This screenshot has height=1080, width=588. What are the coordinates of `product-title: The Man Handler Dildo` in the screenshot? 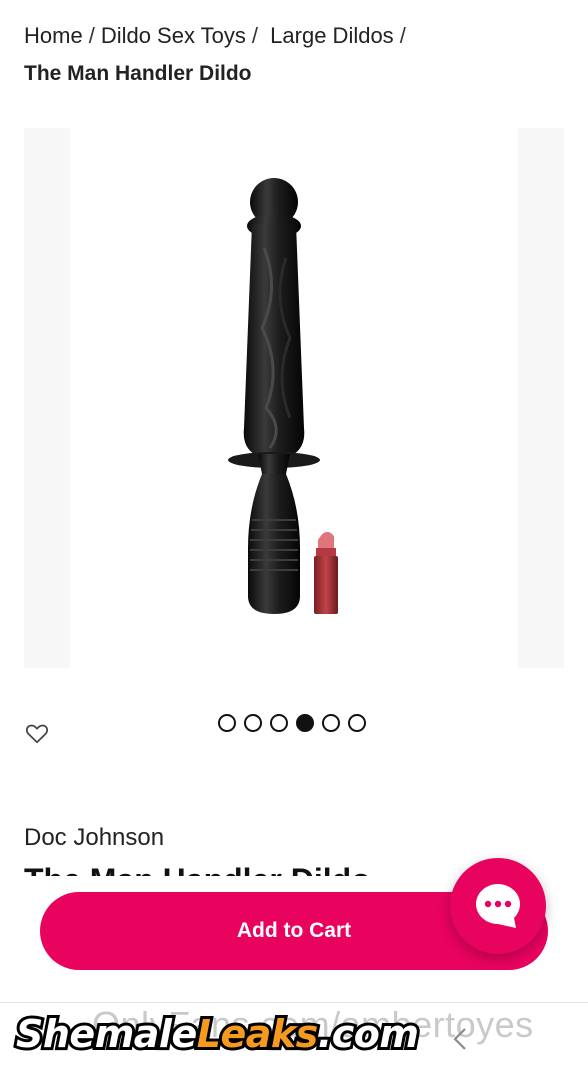 It's located at (239, 870).